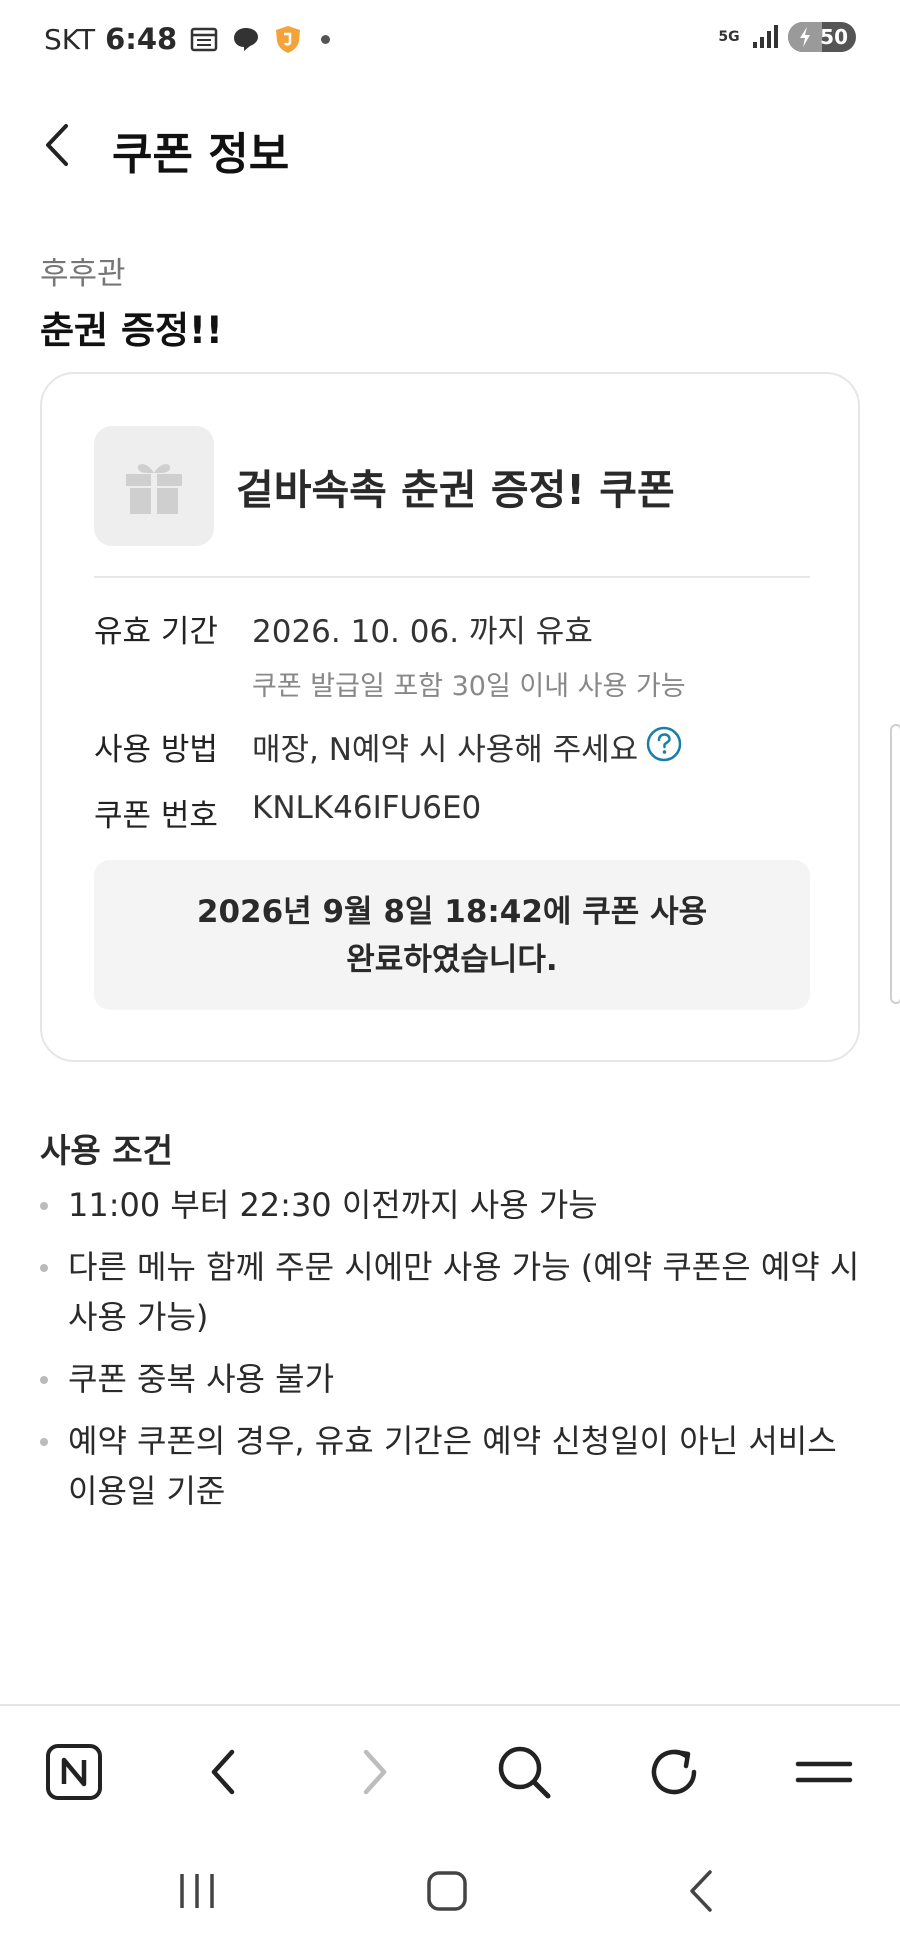 This screenshot has height=1950, width=900. I want to click on browser-forward-button, so click(374, 1772).